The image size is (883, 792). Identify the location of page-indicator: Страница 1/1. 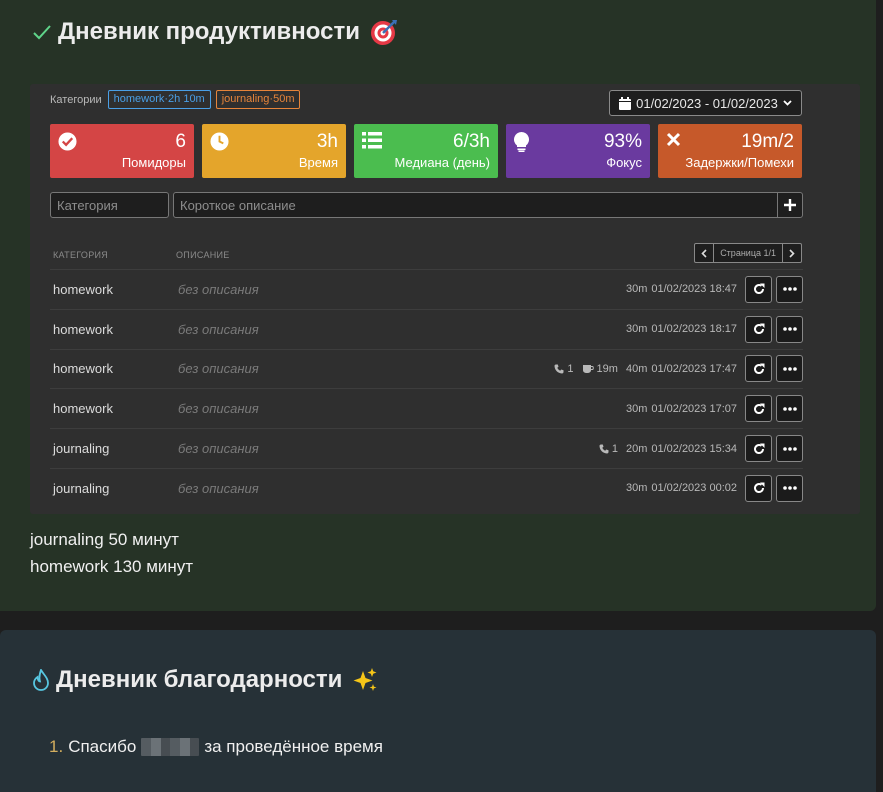
(748, 253).